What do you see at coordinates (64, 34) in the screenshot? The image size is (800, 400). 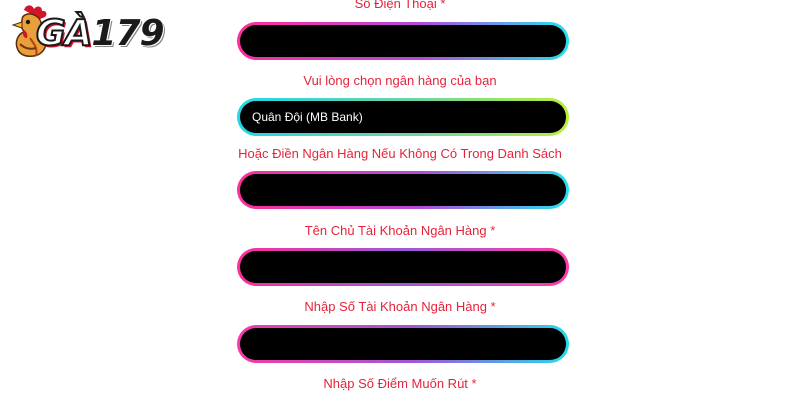 I see `brand-logo-ga: GÀ` at bounding box center [64, 34].